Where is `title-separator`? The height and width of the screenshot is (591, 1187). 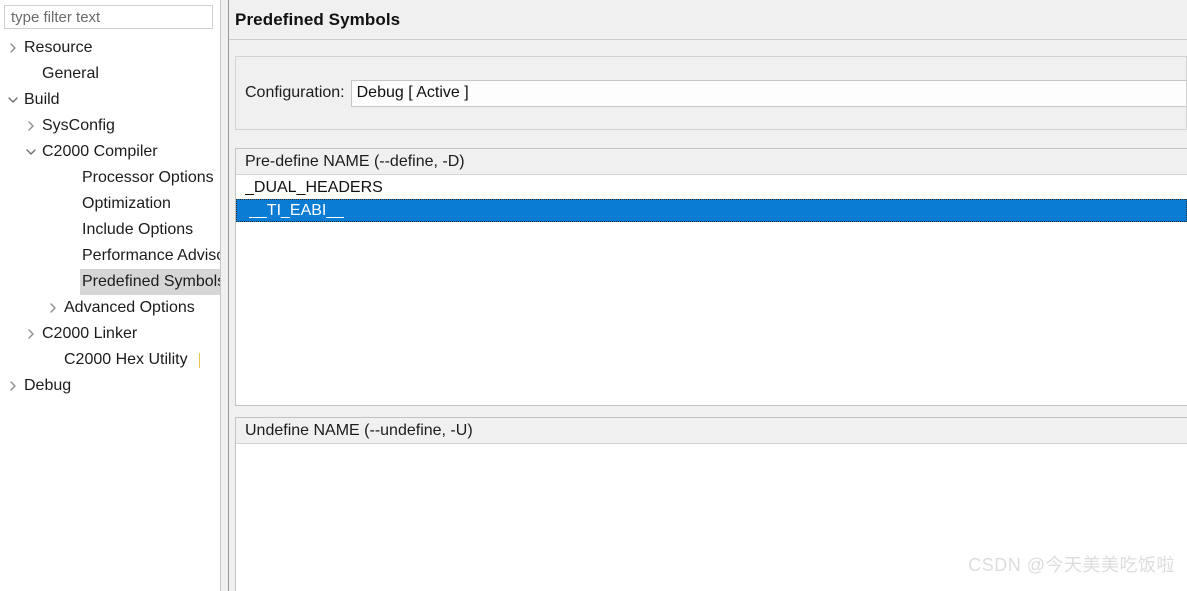
title-separator is located at coordinates (708, 39).